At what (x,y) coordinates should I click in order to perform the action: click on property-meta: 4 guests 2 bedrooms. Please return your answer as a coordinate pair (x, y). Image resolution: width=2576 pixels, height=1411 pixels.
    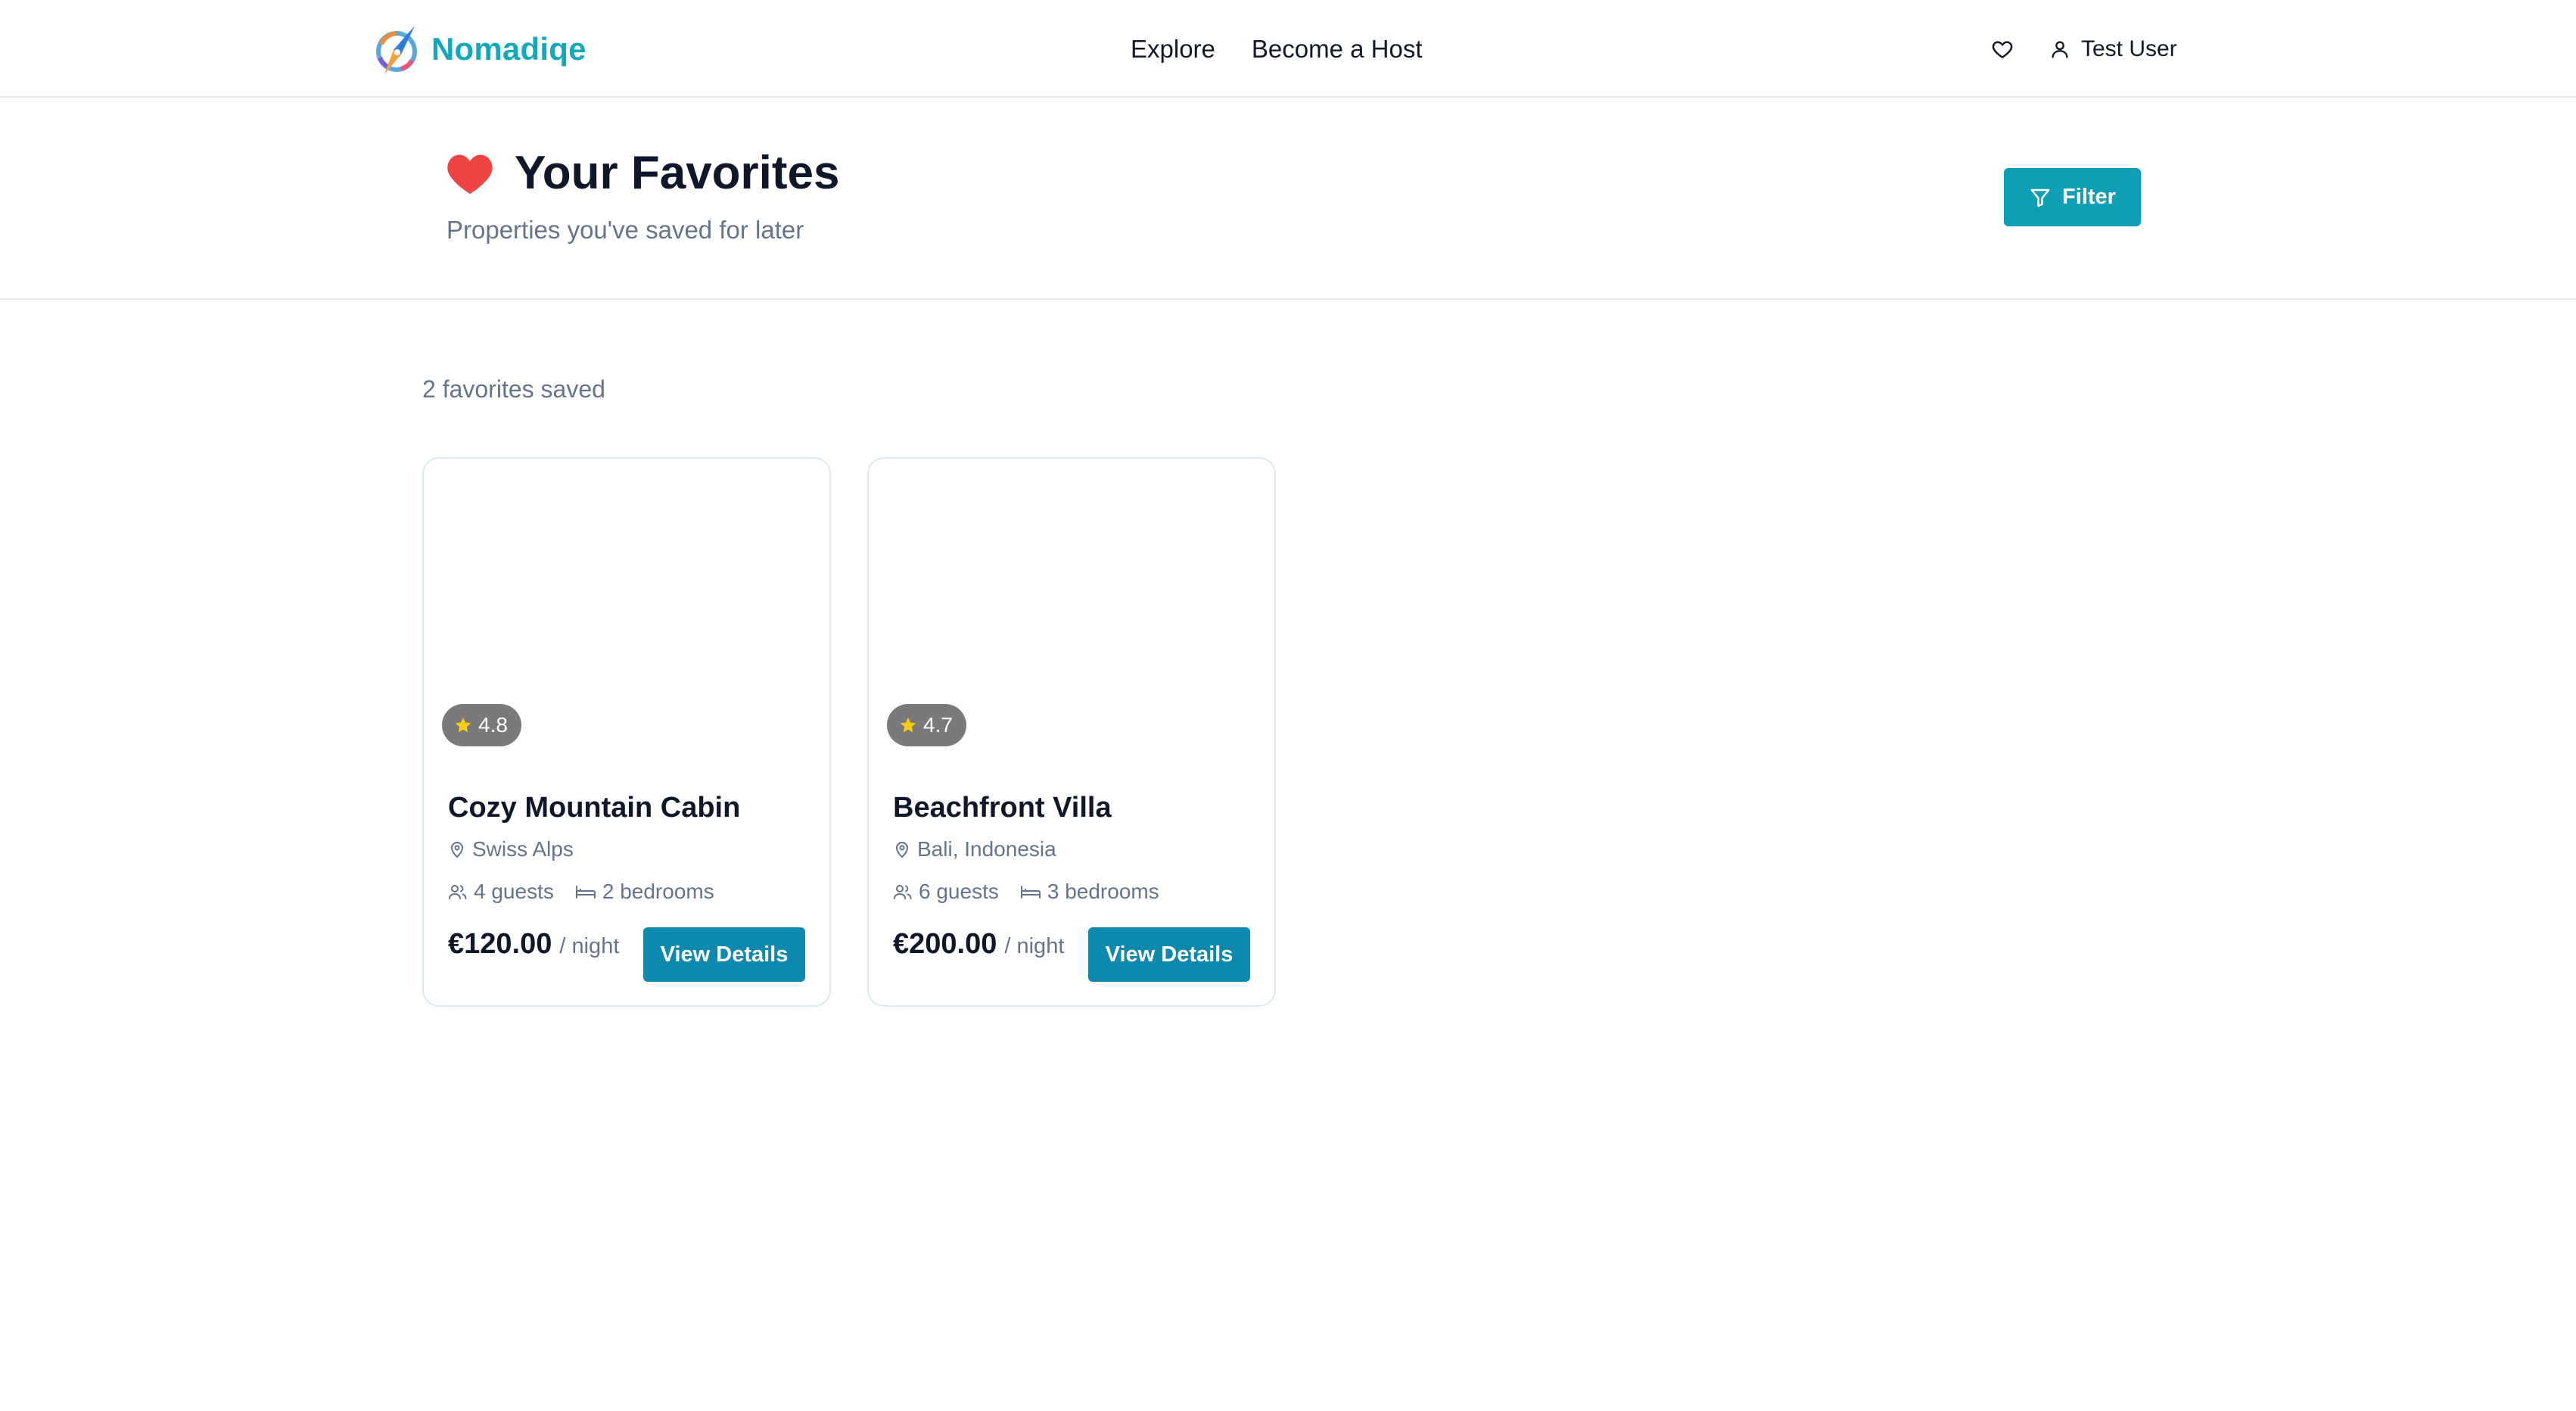
    Looking at the image, I should click on (592, 892).